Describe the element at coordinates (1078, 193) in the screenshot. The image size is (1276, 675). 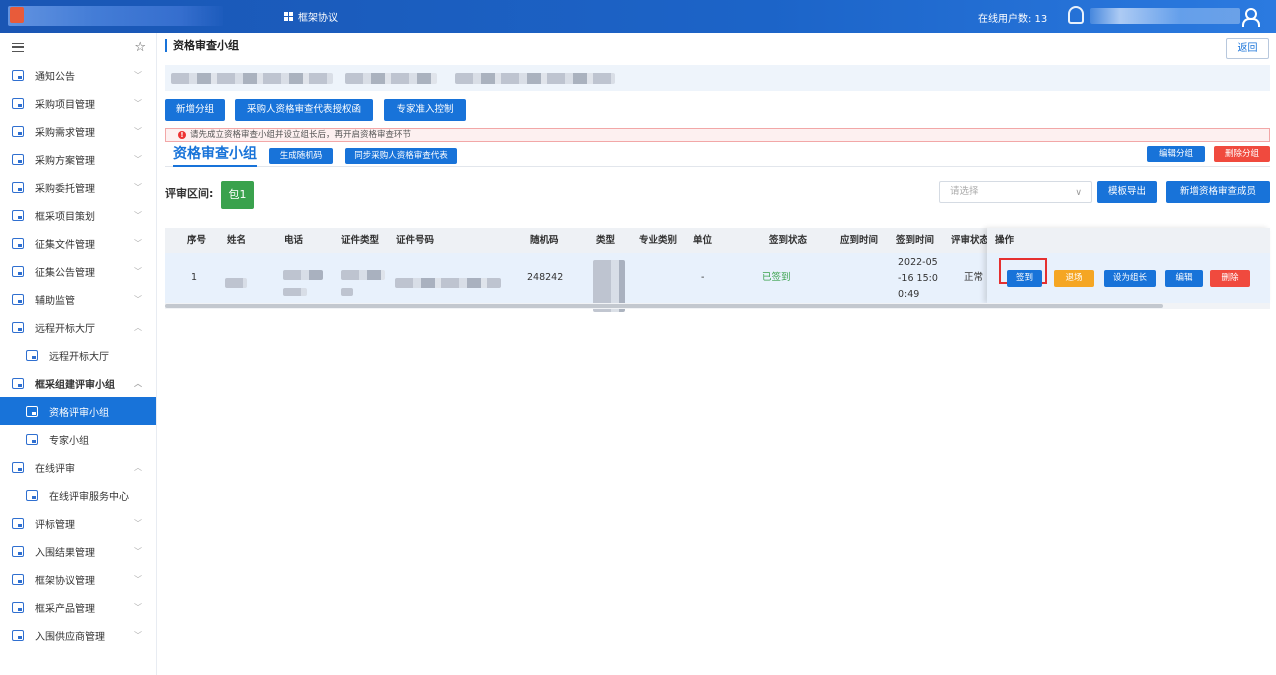
I see `chevron-down-icon: ∨` at that location.